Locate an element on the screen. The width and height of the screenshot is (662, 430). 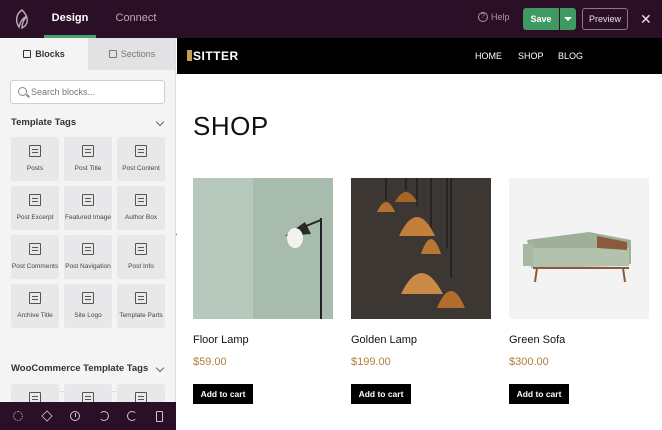
product-image-green-sofa is located at coordinates (579, 248).